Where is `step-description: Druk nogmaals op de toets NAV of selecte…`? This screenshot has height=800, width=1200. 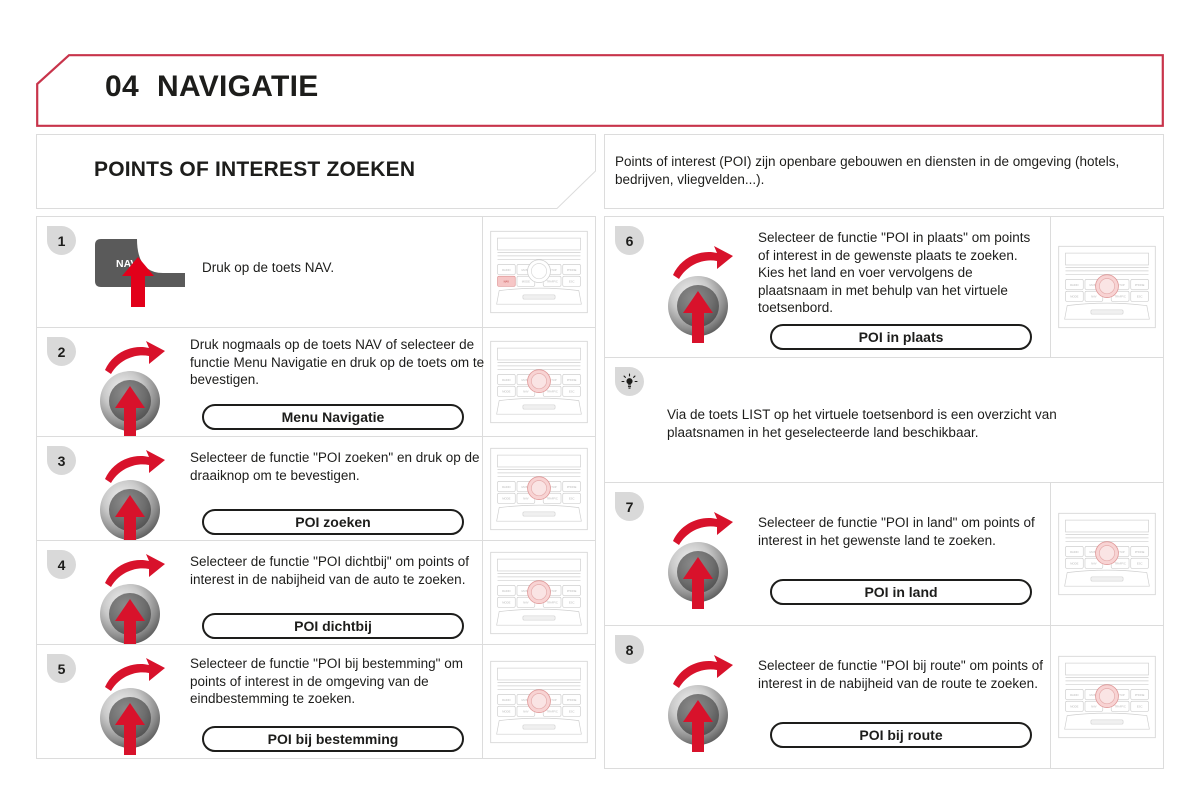 step-description: Druk nogmaals op de toets NAV of selecte… is located at coordinates (337, 362).